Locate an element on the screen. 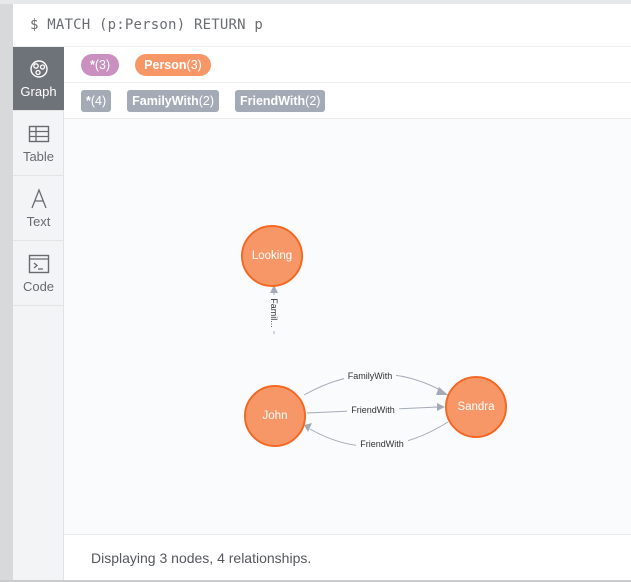  graph-node-sandra: Sandra is located at coordinates (476, 407).